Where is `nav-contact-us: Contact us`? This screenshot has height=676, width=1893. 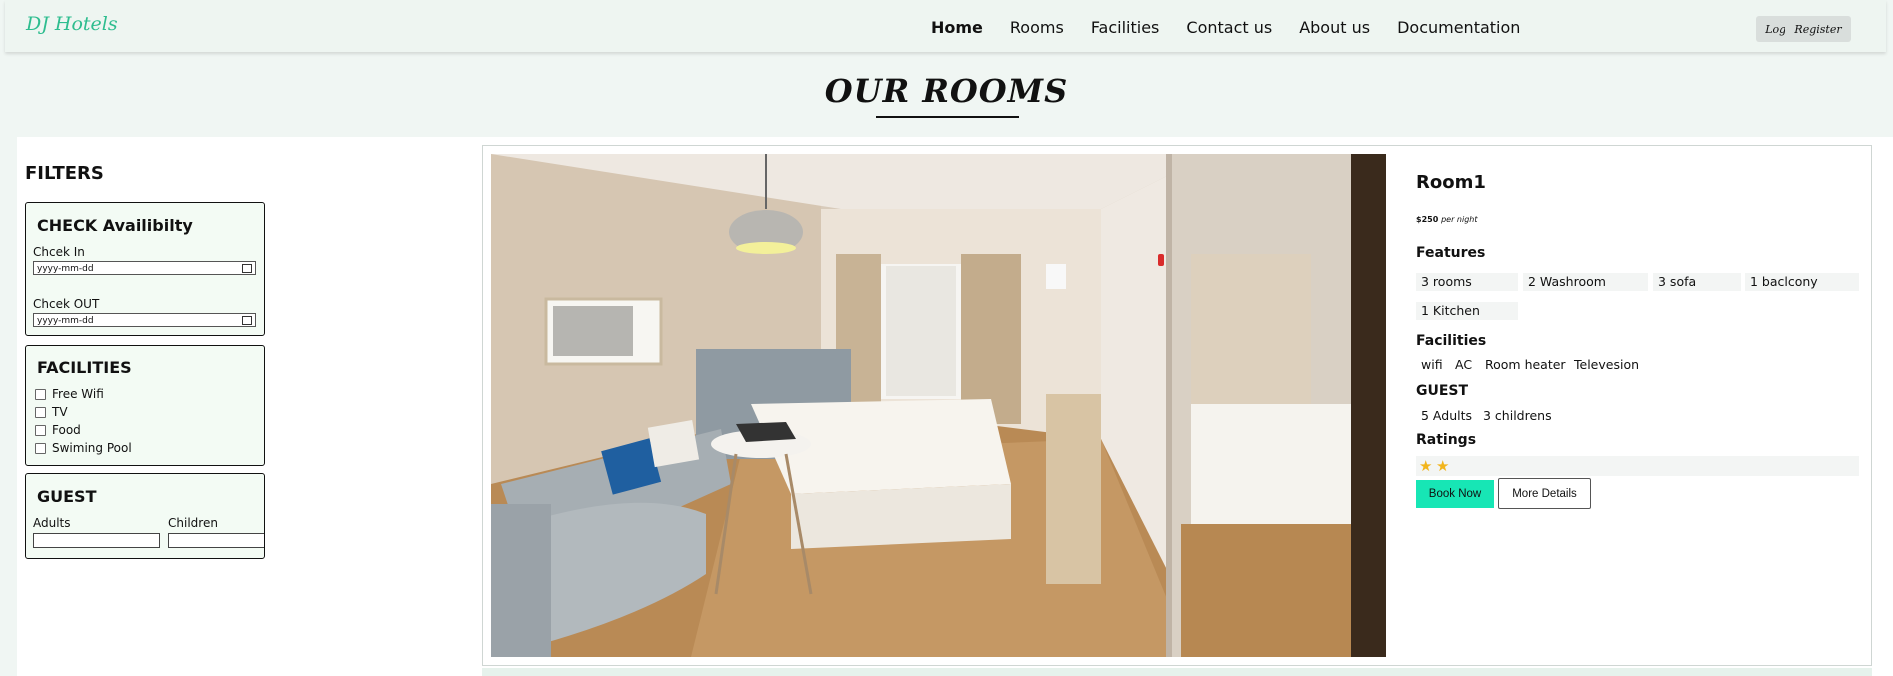
nav-contact-us: Contact us is located at coordinates (1229, 27).